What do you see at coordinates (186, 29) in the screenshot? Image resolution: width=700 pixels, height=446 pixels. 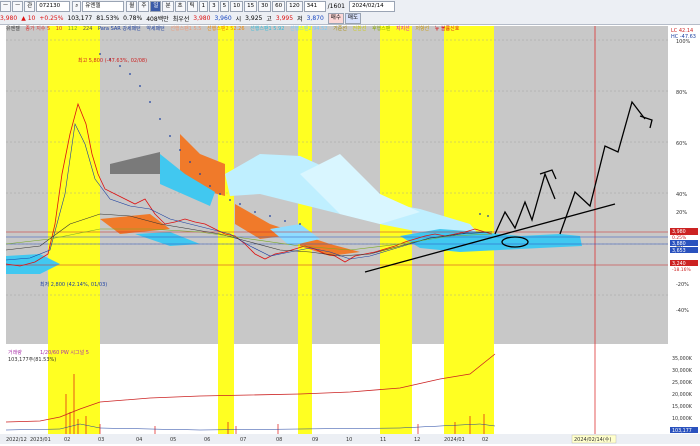 I see `legend-item: 선행스팬1 5.5` at bounding box center [186, 29].